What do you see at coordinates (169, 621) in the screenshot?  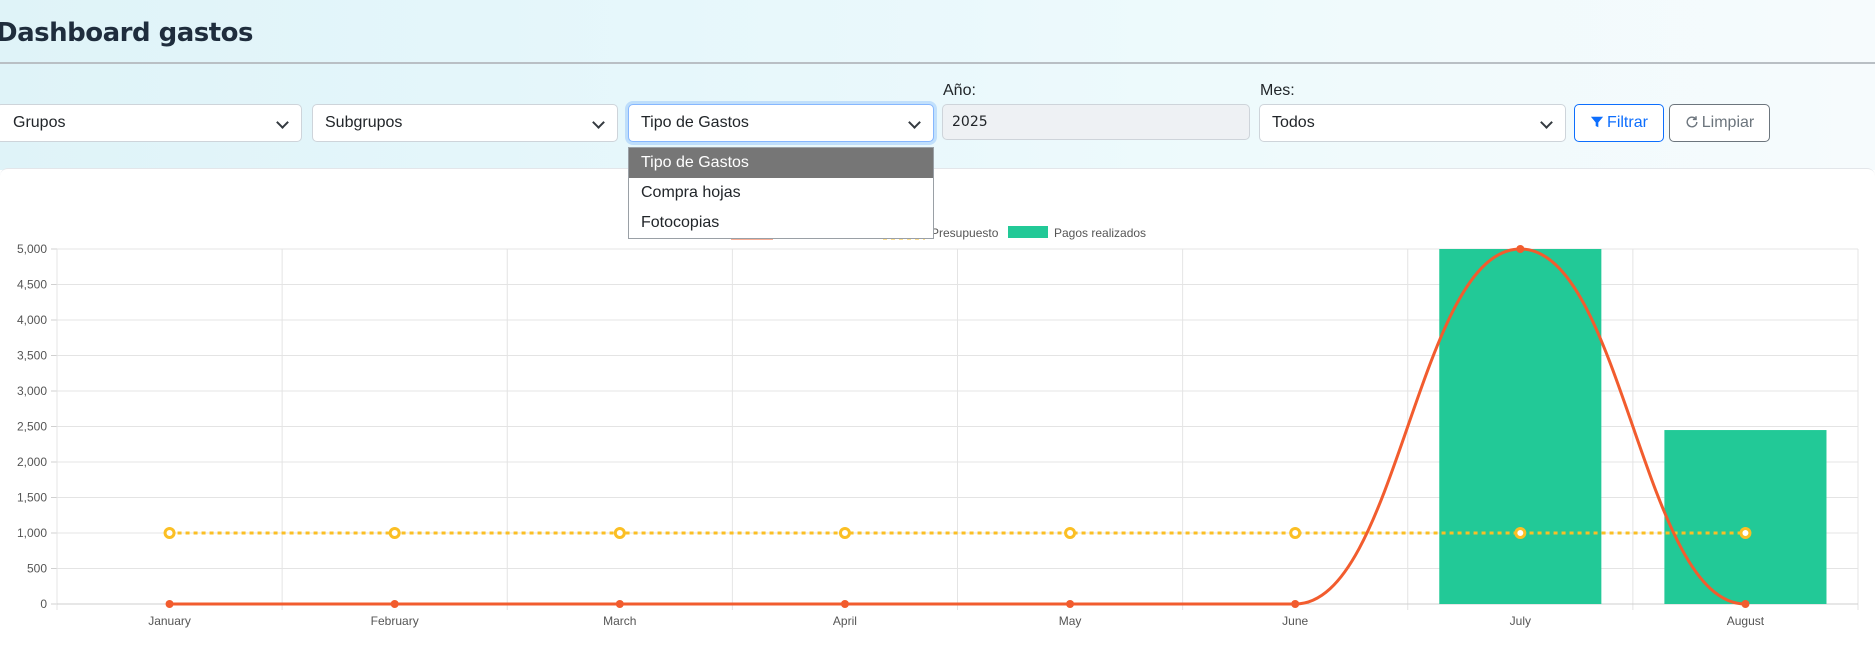 I see `x-tick-label: January` at bounding box center [169, 621].